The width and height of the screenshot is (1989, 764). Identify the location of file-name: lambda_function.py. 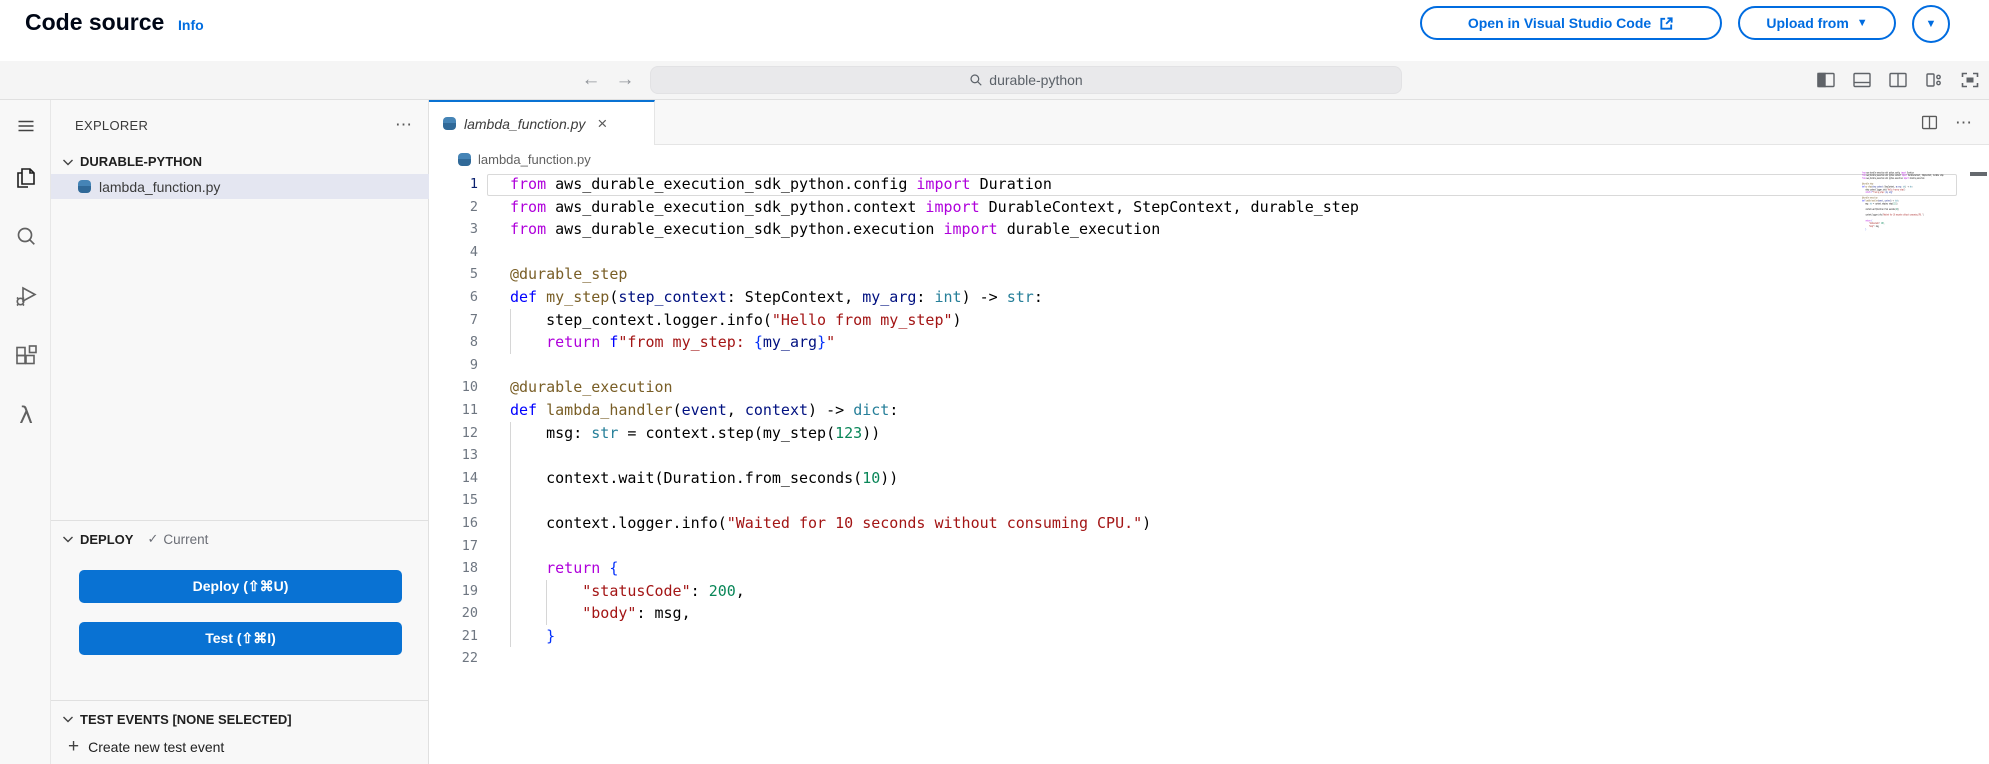
(160, 186).